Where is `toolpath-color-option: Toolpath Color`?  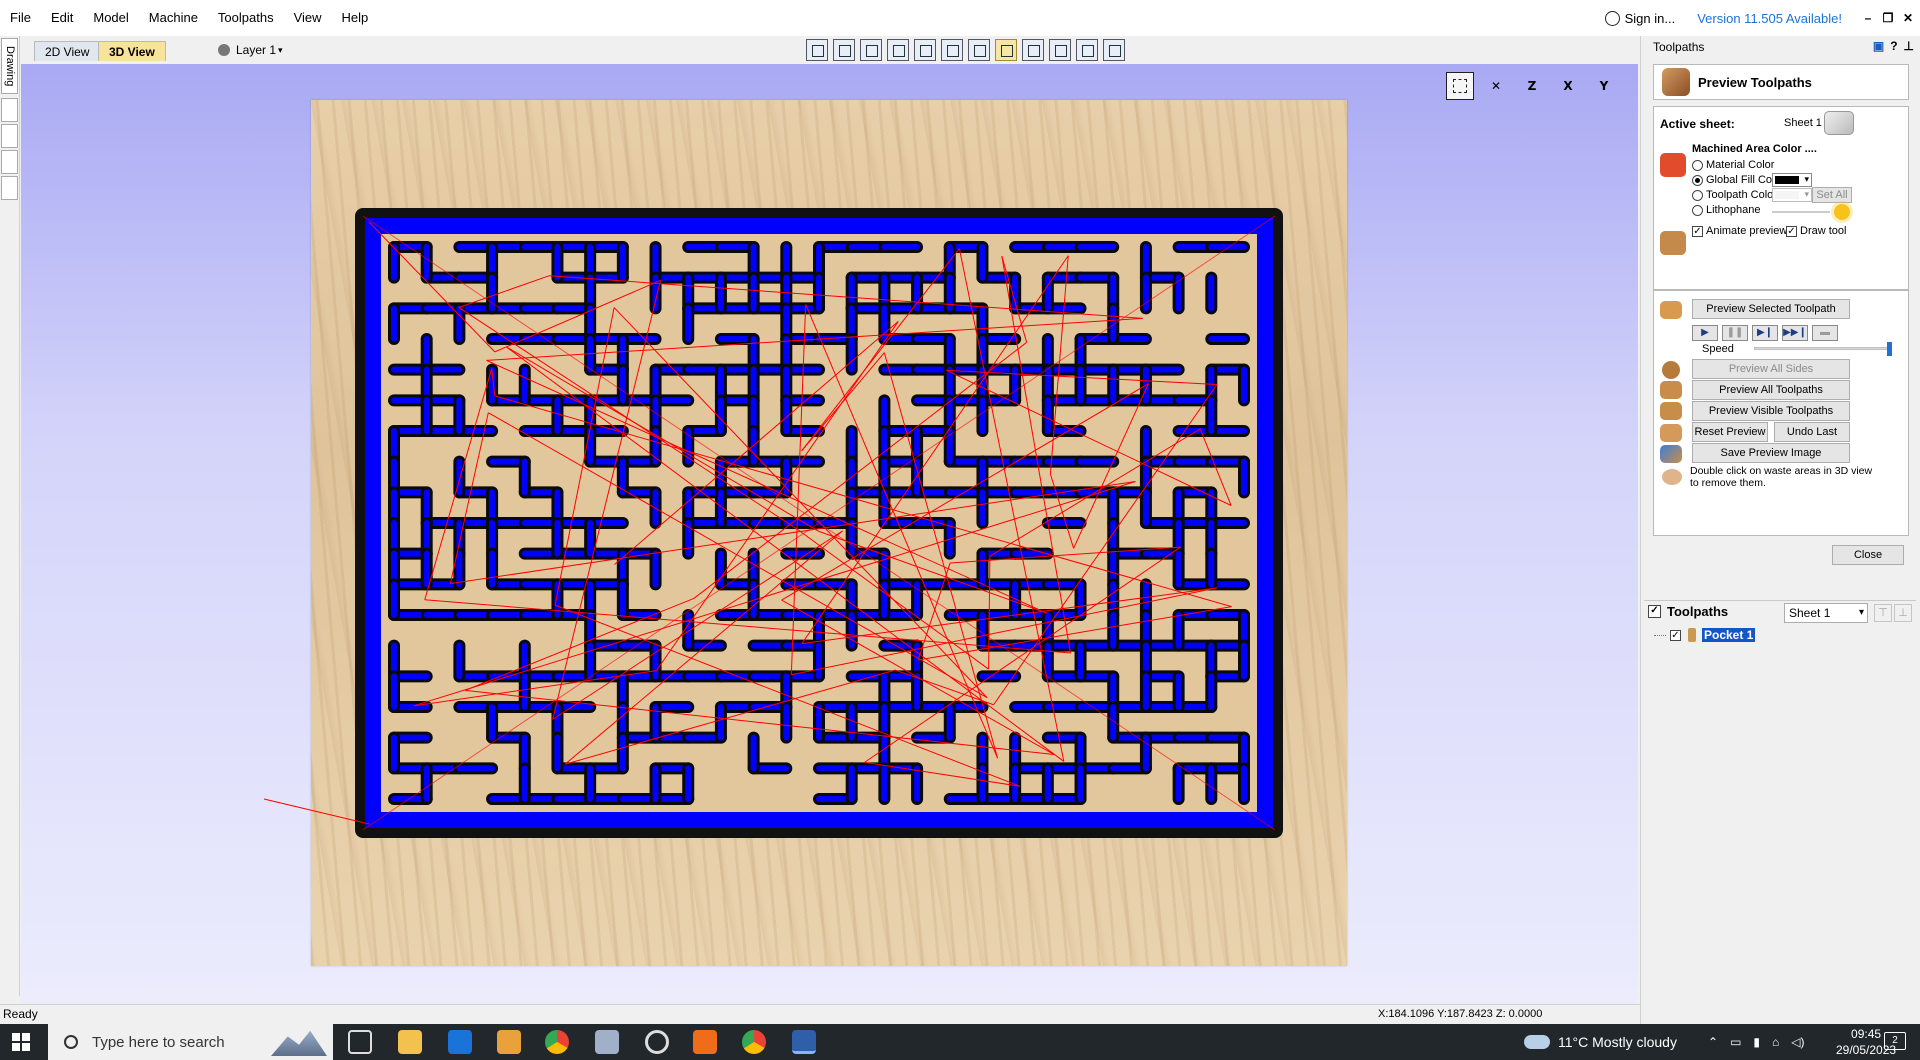 toolpath-color-option: Toolpath Color is located at coordinates (1734, 195).